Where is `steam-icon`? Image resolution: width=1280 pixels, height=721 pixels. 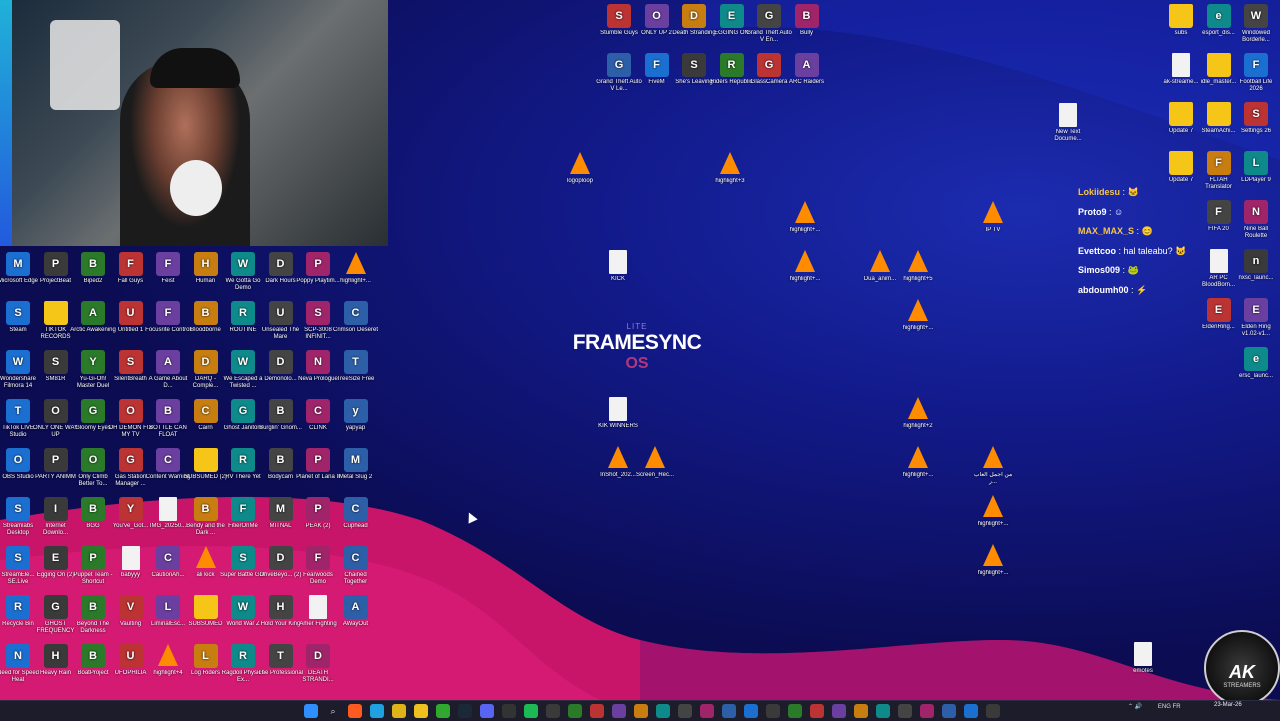 steam-icon is located at coordinates (465, 711).